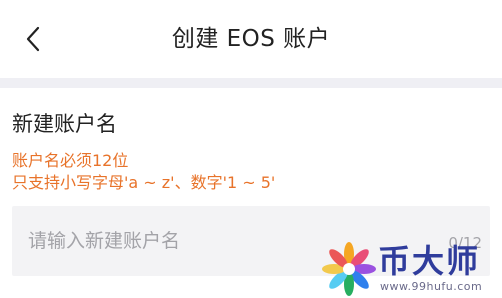 Image resolution: width=502 pixels, height=298 pixels. I want to click on watermark-brand: 币大师, so click(429, 261).